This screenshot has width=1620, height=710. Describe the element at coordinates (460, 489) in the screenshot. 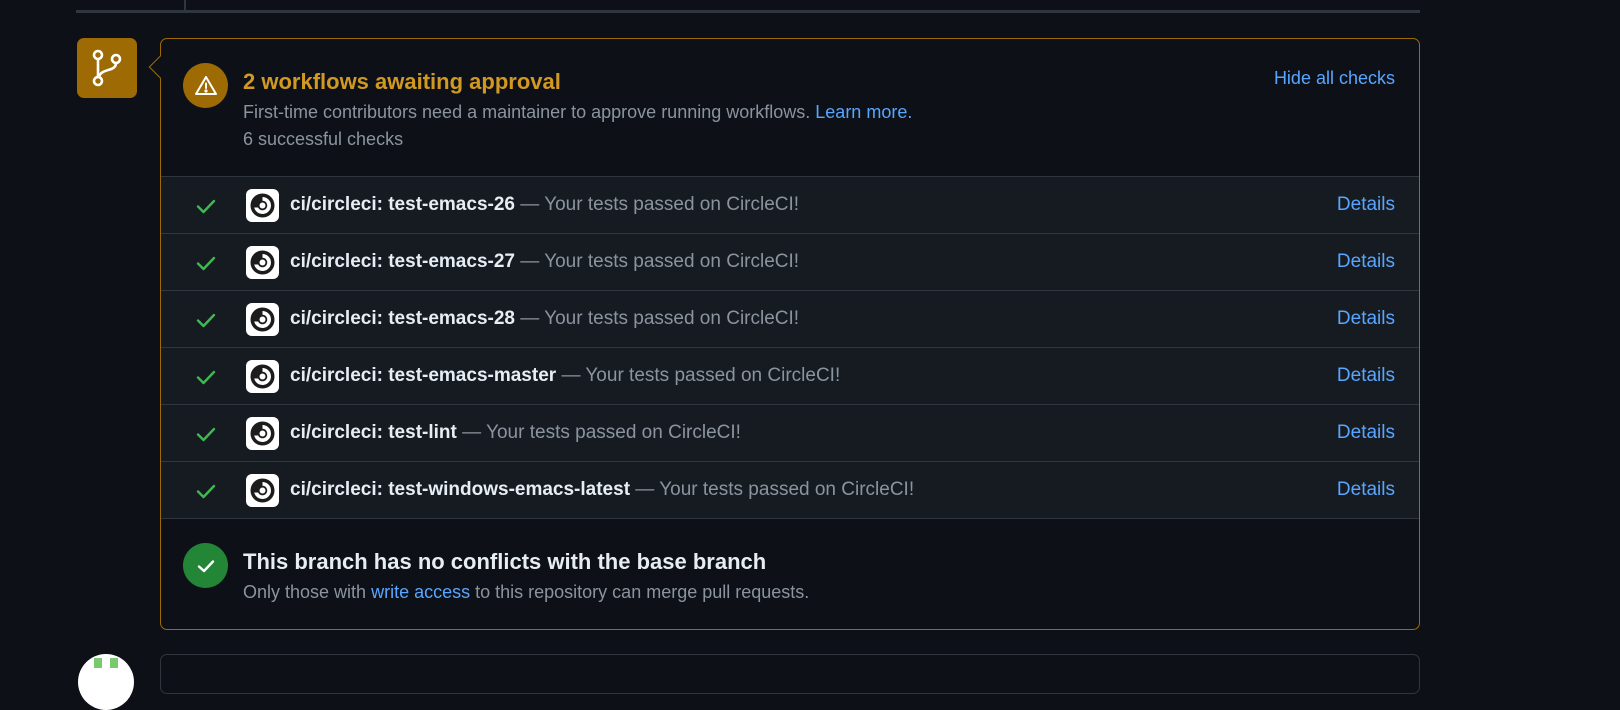

I see `check-name: ci/circleci: test-windows-emacs-latest` at that location.